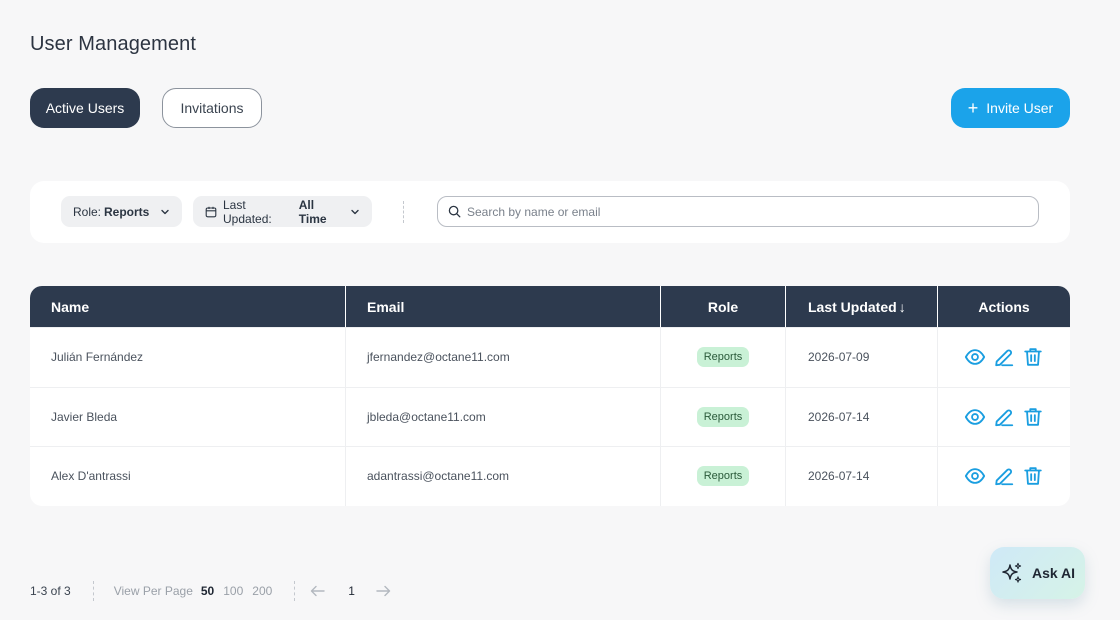  What do you see at coordinates (862, 357) in the screenshot?
I see `cell-last-updated: 2026-07-09` at bounding box center [862, 357].